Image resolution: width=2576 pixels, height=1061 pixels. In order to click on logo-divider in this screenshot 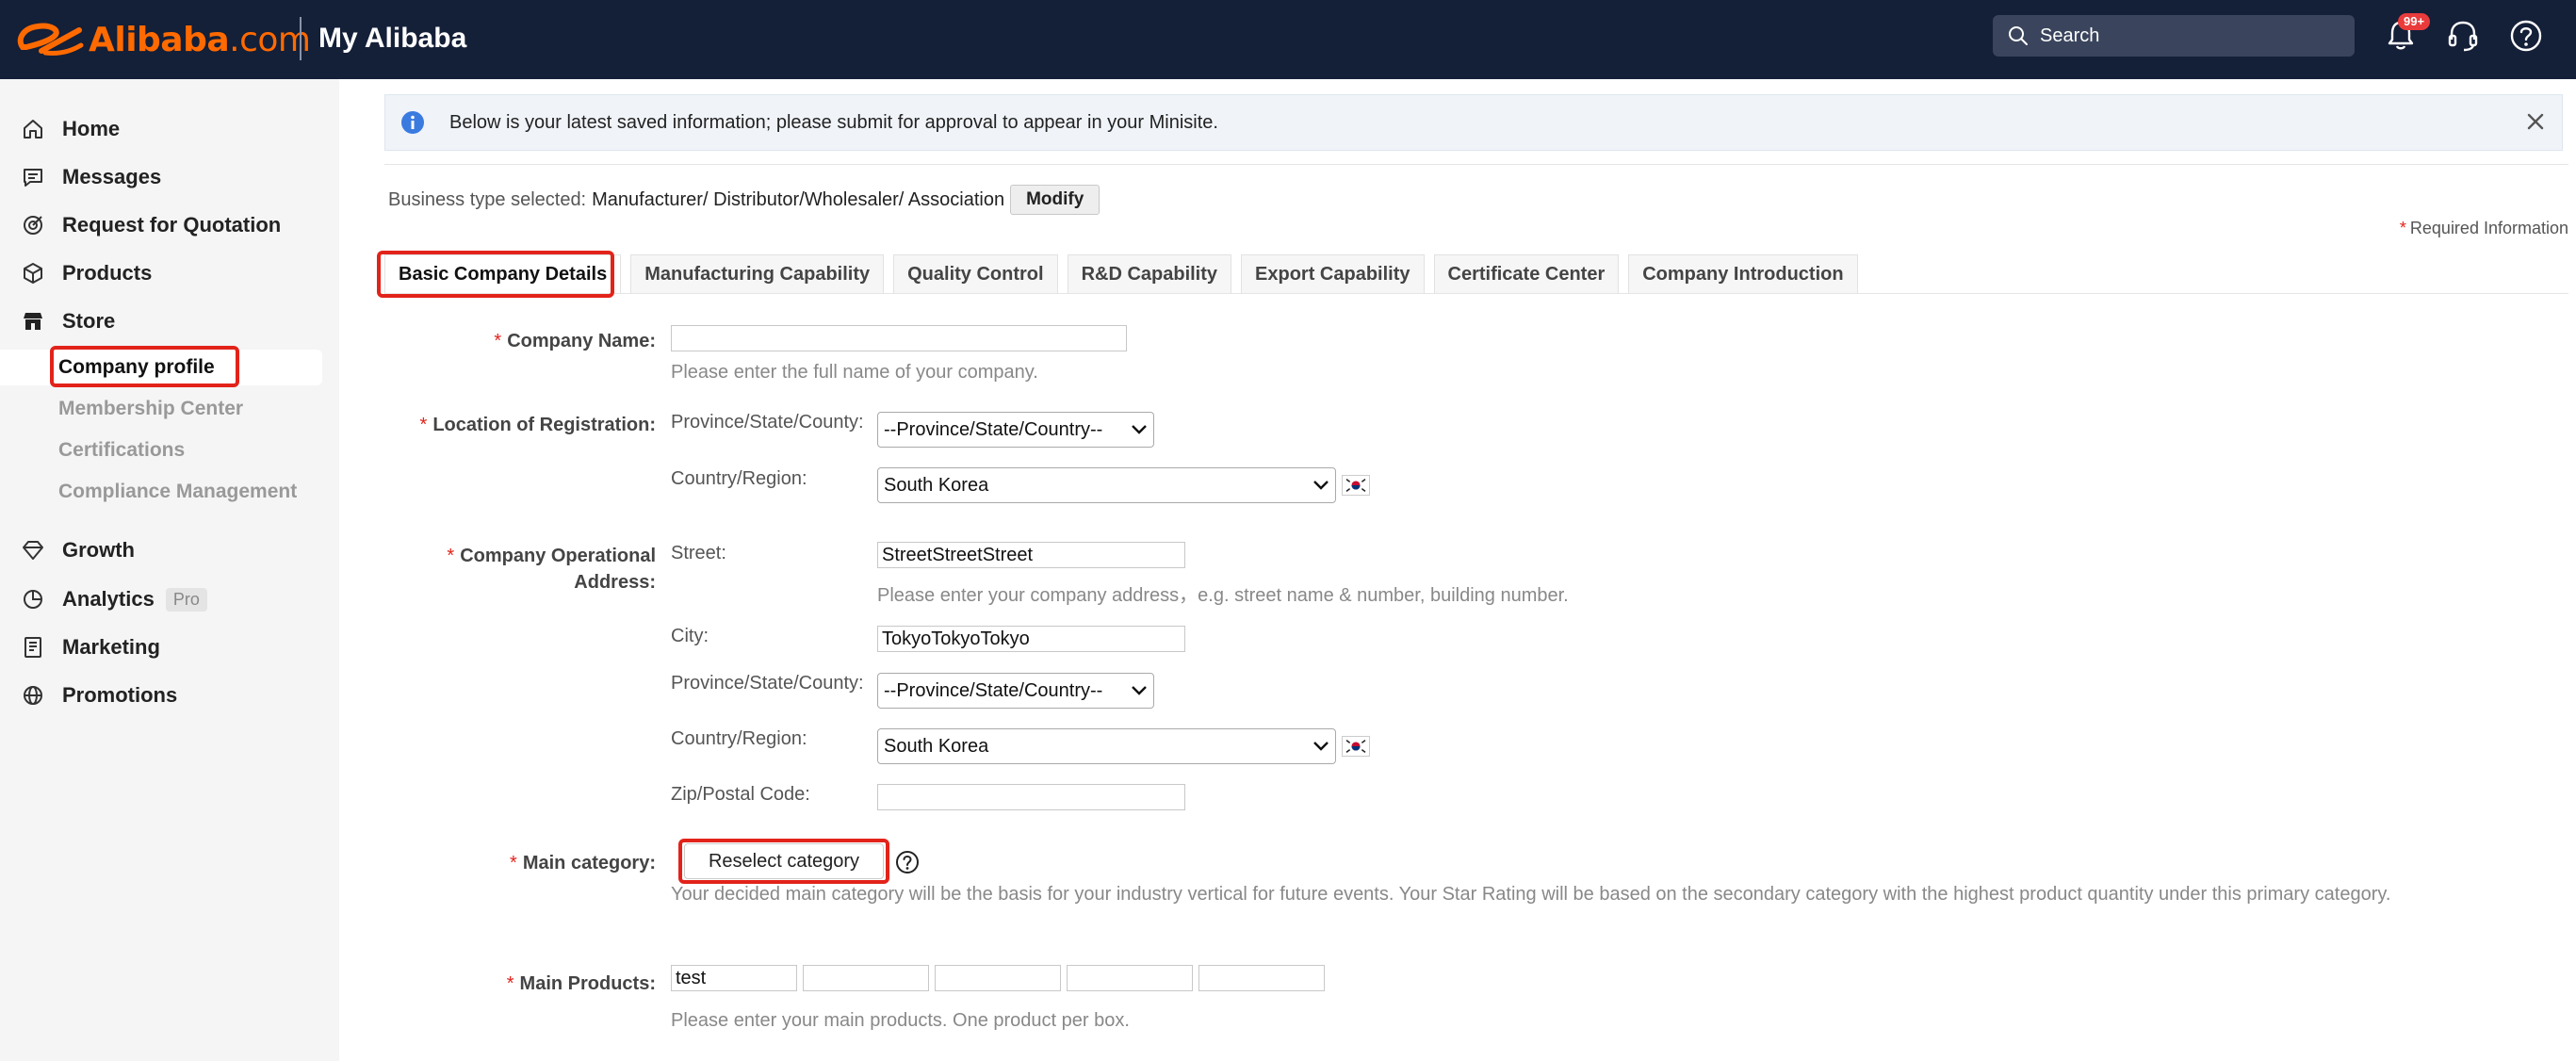, I will do `click(301, 38)`.